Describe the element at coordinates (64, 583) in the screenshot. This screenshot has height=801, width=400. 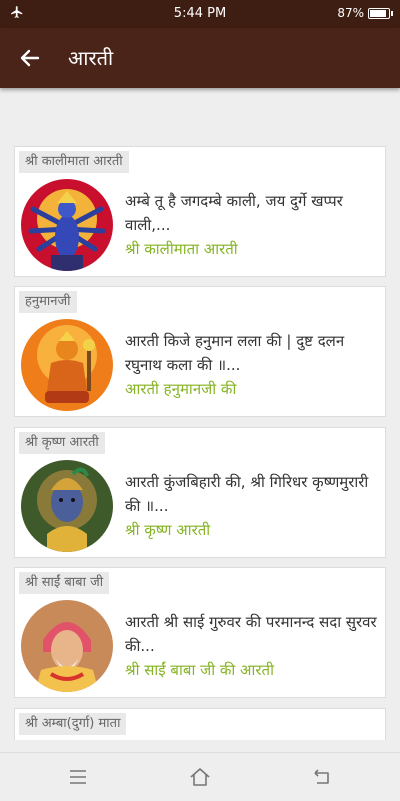
I see `category-tag: श्री साईं बाबा जी` at that location.